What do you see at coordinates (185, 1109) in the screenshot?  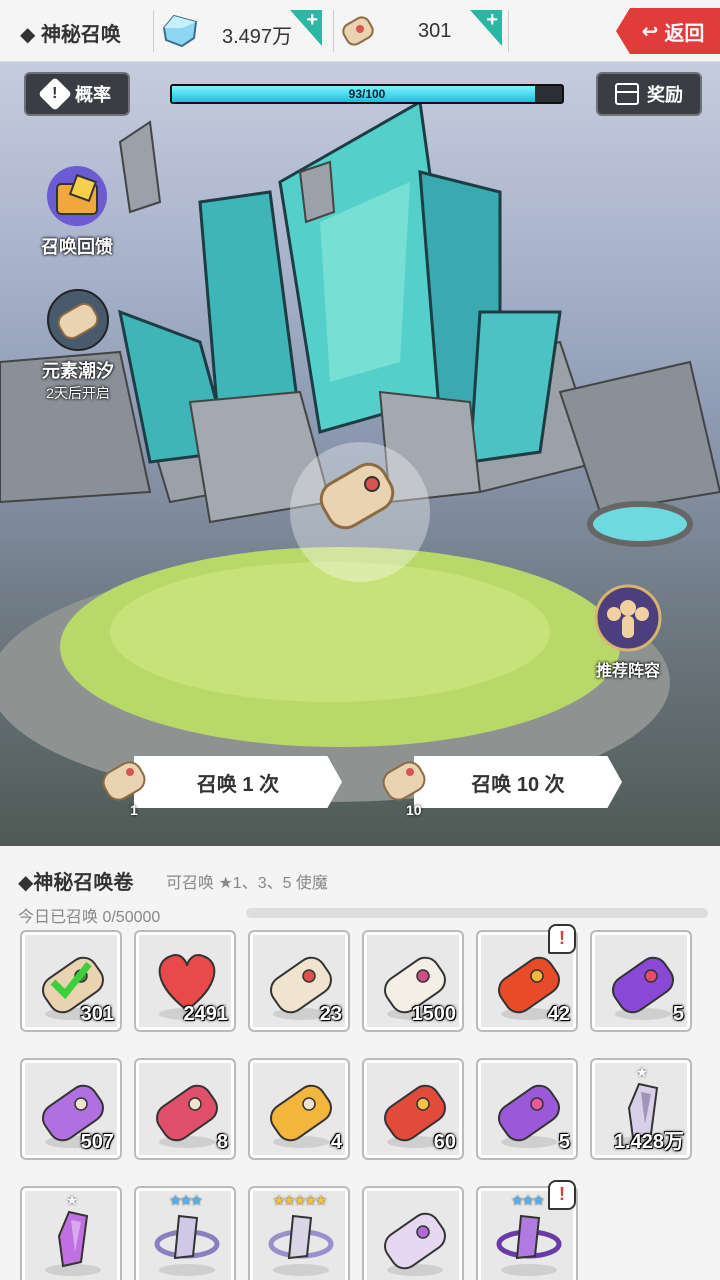 I see `item-tile: 8` at bounding box center [185, 1109].